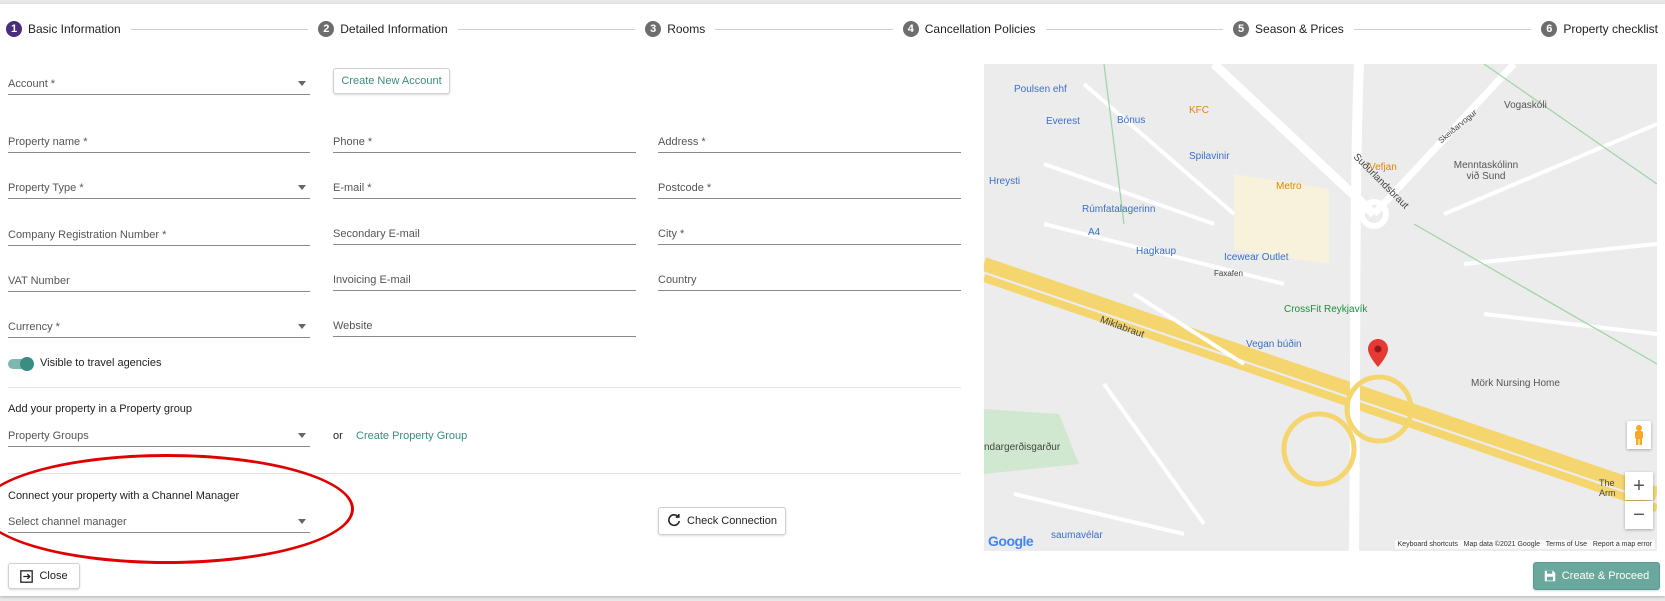  What do you see at coordinates (674, 520) in the screenshot?
I see `refresh-icon` at bounding box center [674, 520].